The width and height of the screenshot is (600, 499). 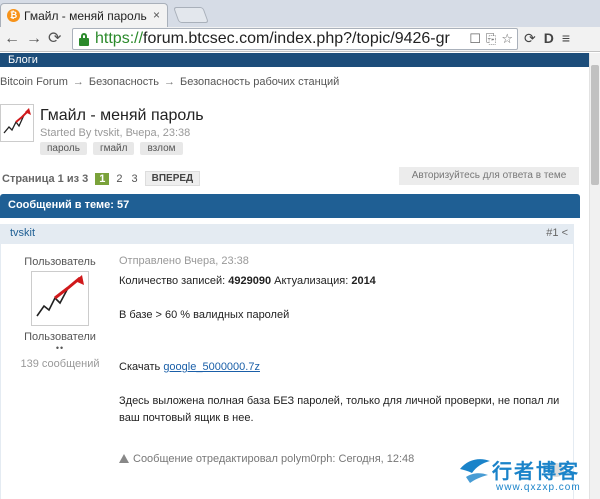 I want to click on post-author-link: tvskit, so click(x=22, y=233).